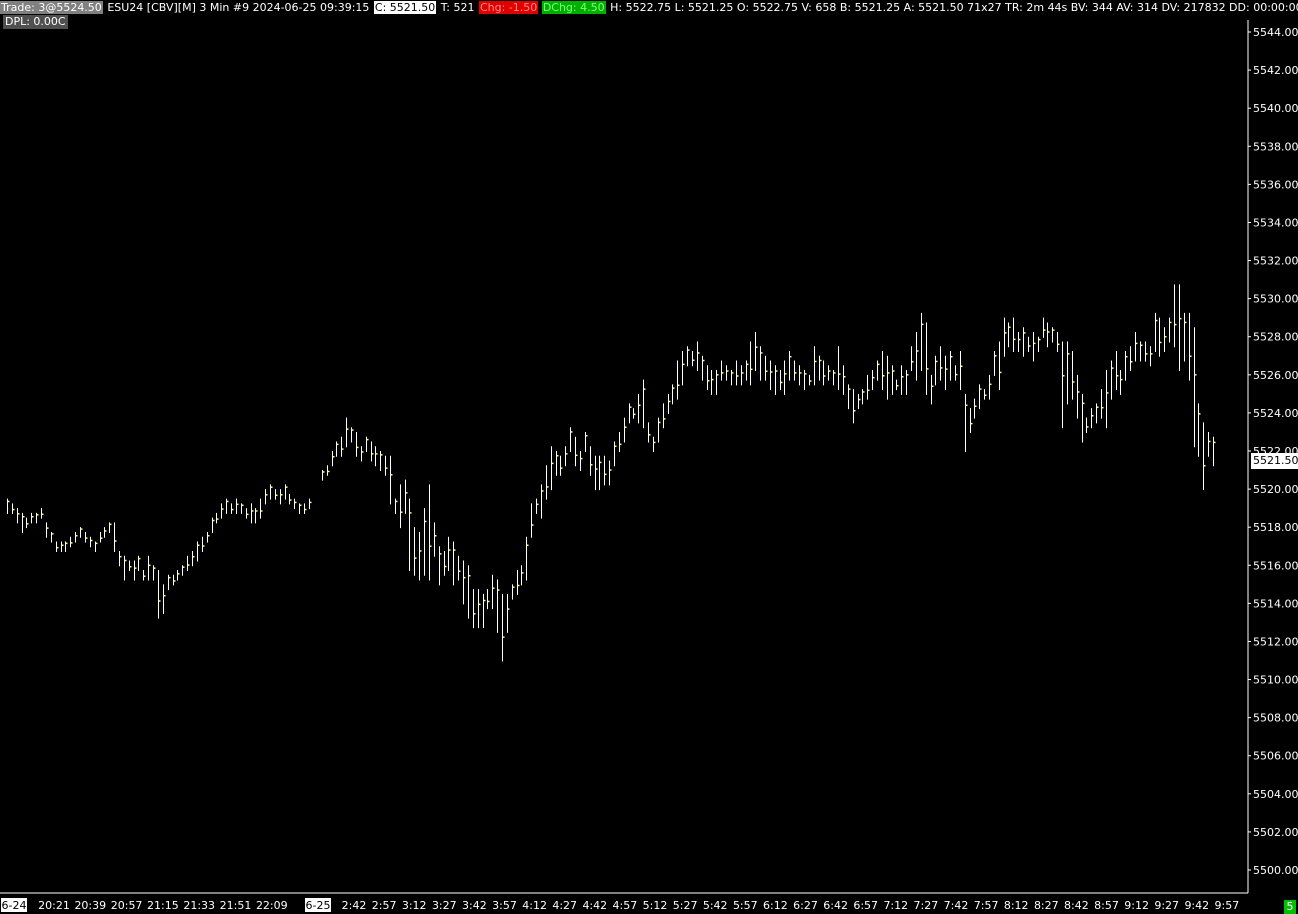 This screenshot has height=914, width=1298. What do you see at coordinates (685, 905) in the screenshot?
I see `time-tick-label: 5:27` at bounding box center [685, 905].